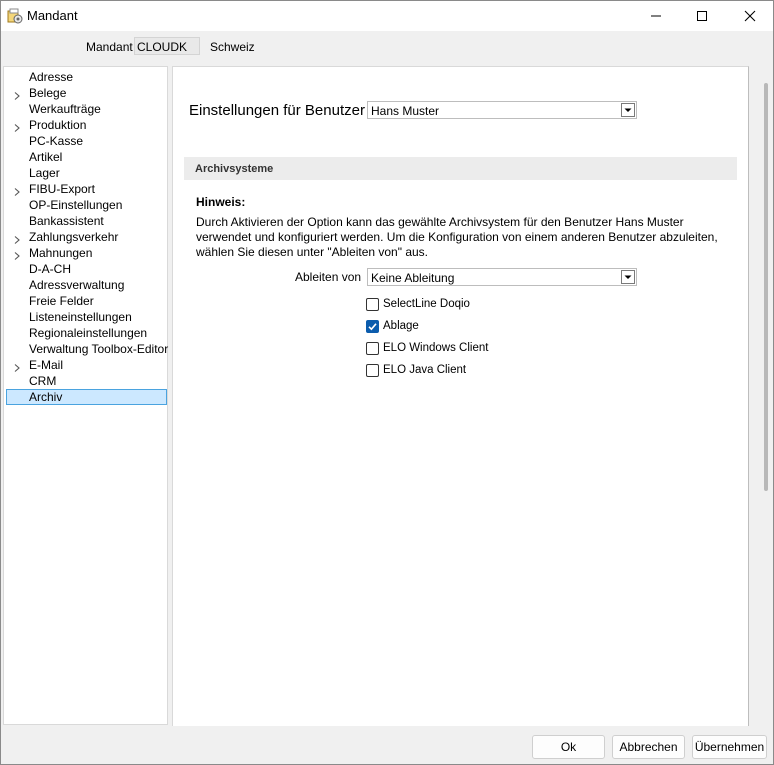  What do you see at coordinates (502, 277) in the screenshot?
I see `ableiten-select: Keine Ableitung` at bounding box center [502, 277].